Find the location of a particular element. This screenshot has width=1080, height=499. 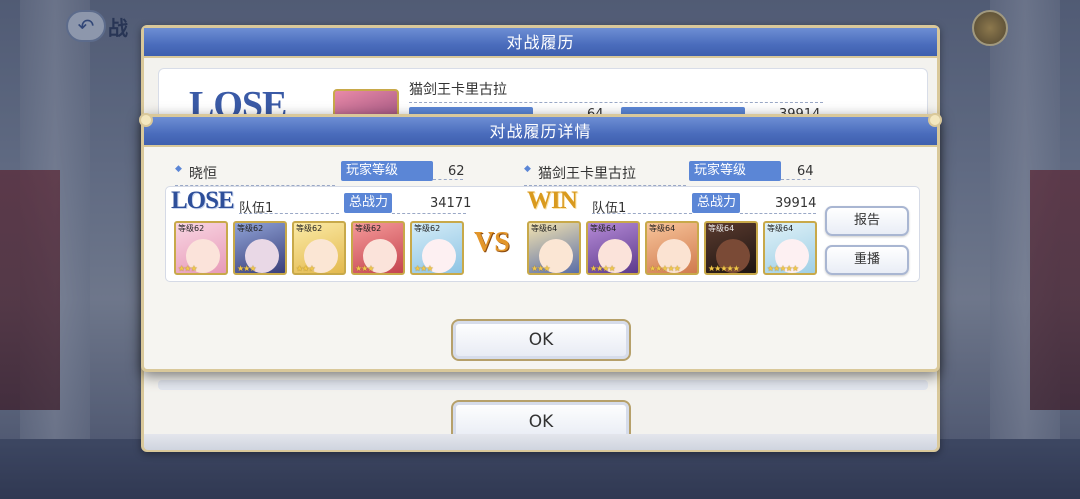

left-team-underline is located at coordinates (289, 213).